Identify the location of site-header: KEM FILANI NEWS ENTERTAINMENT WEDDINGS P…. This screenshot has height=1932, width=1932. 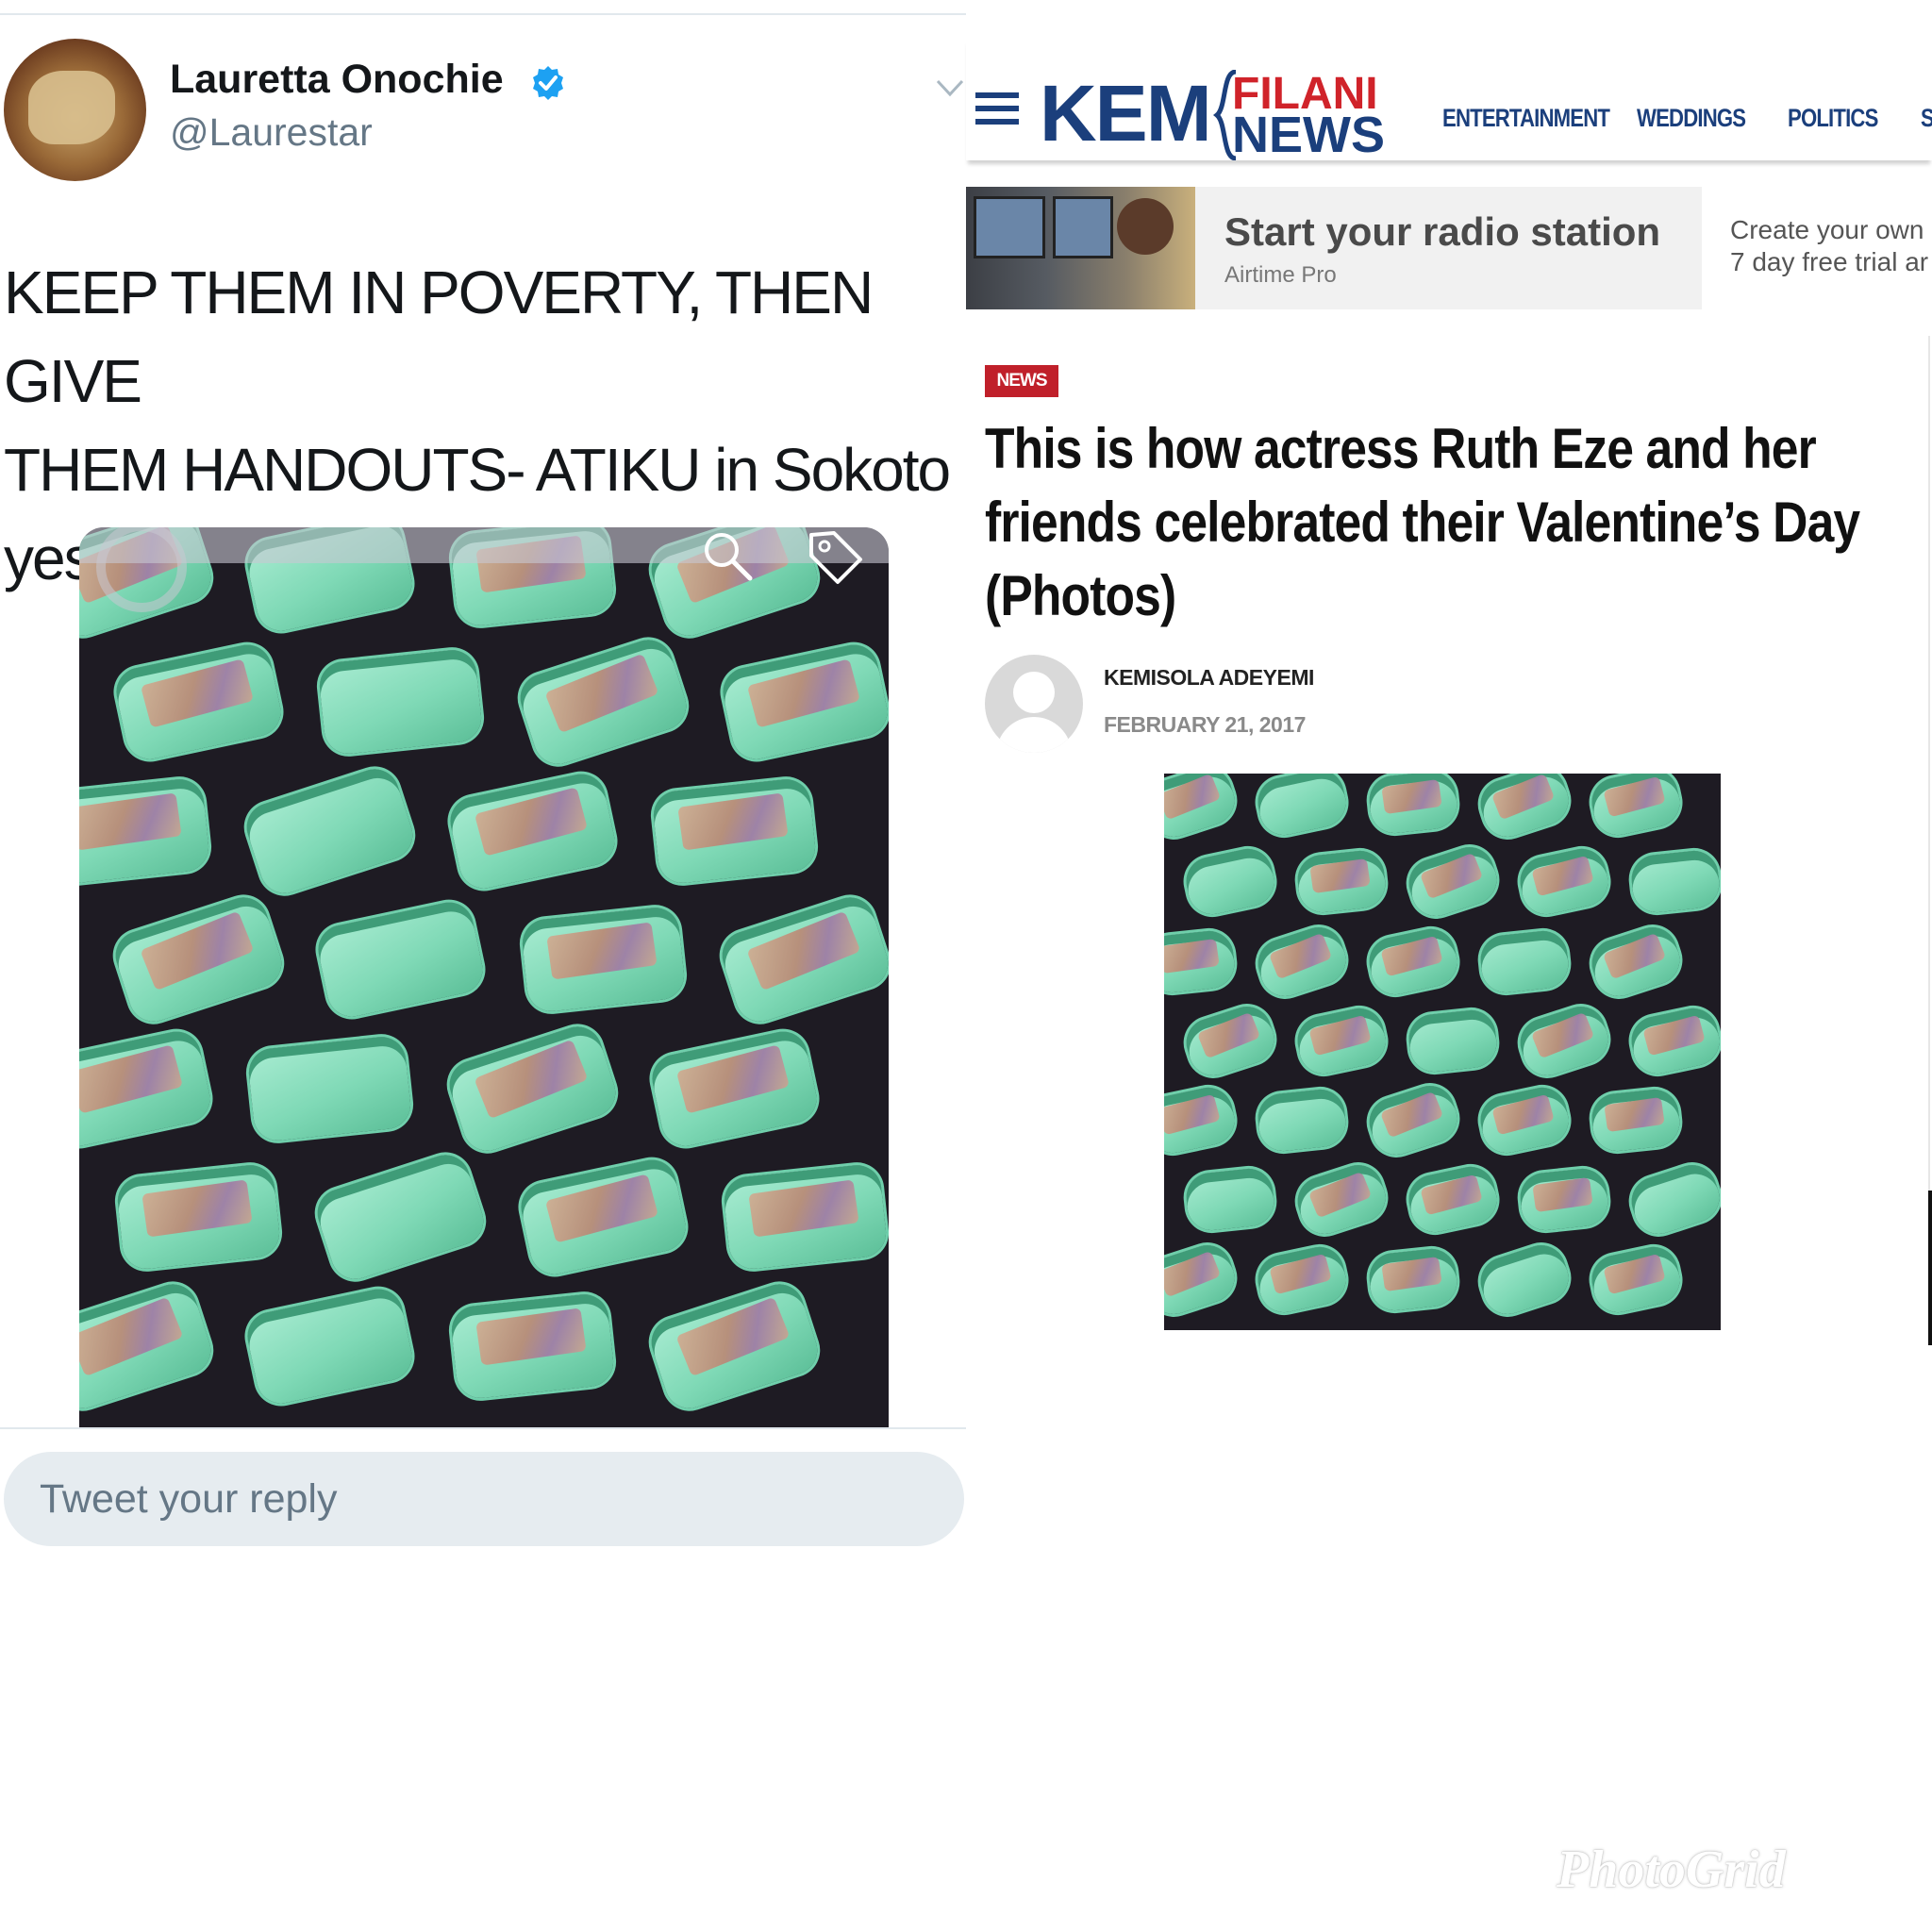
(1449, 99).